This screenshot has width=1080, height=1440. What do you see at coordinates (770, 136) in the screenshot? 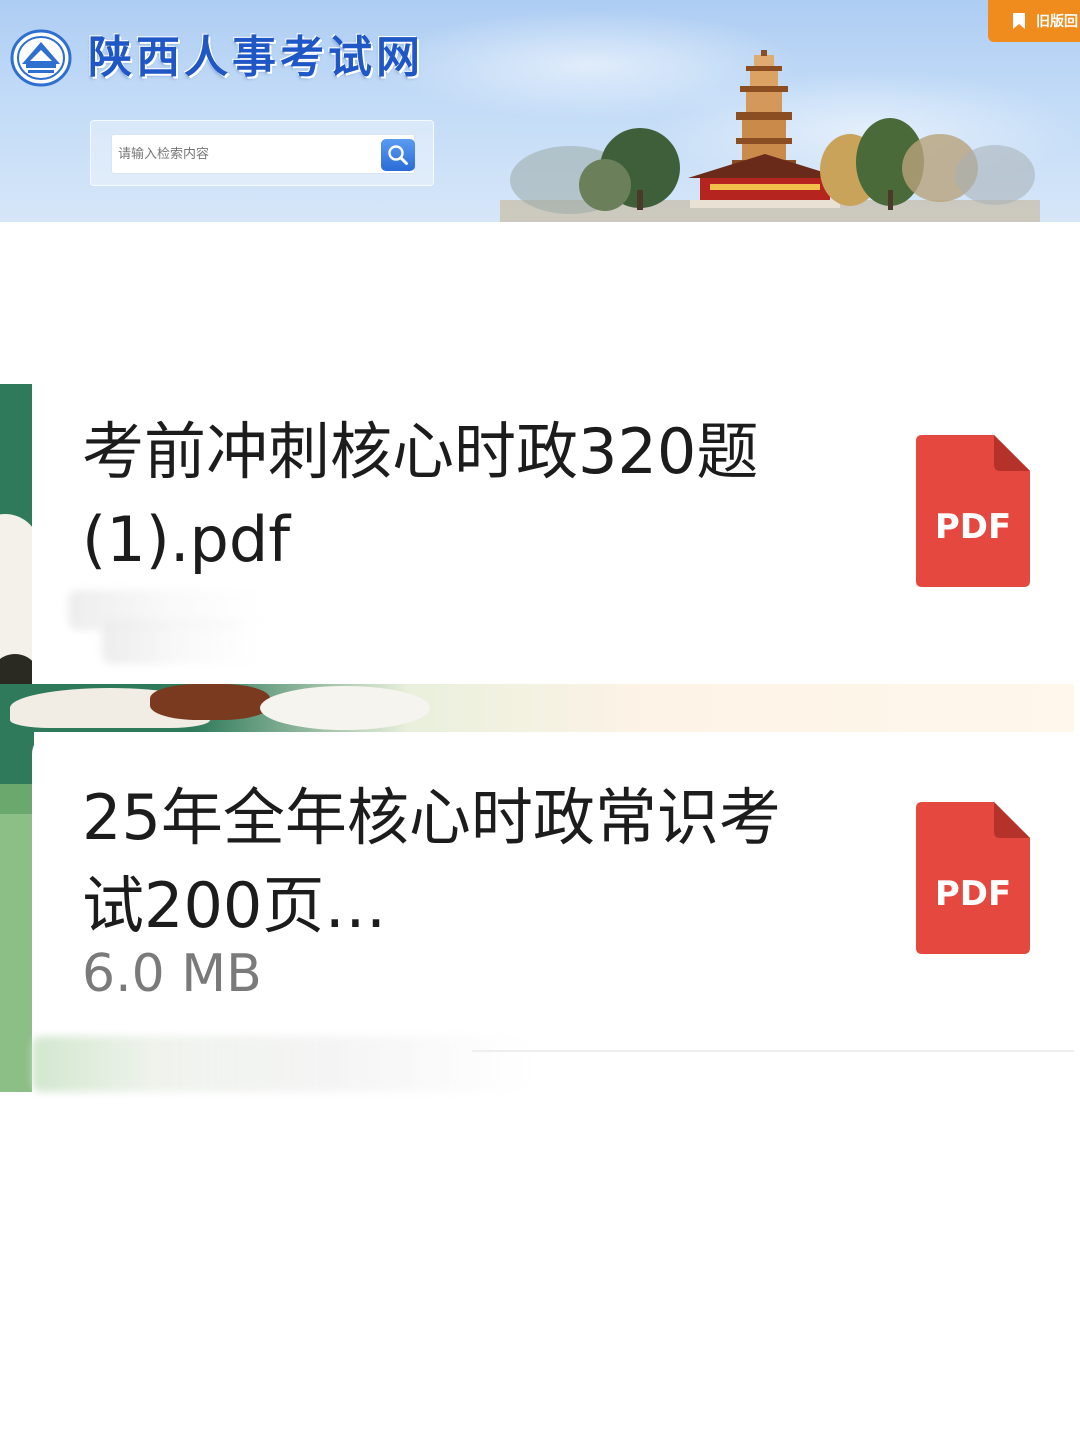
I see `pagoda-landmark-image` at bounding box center [770, 136].